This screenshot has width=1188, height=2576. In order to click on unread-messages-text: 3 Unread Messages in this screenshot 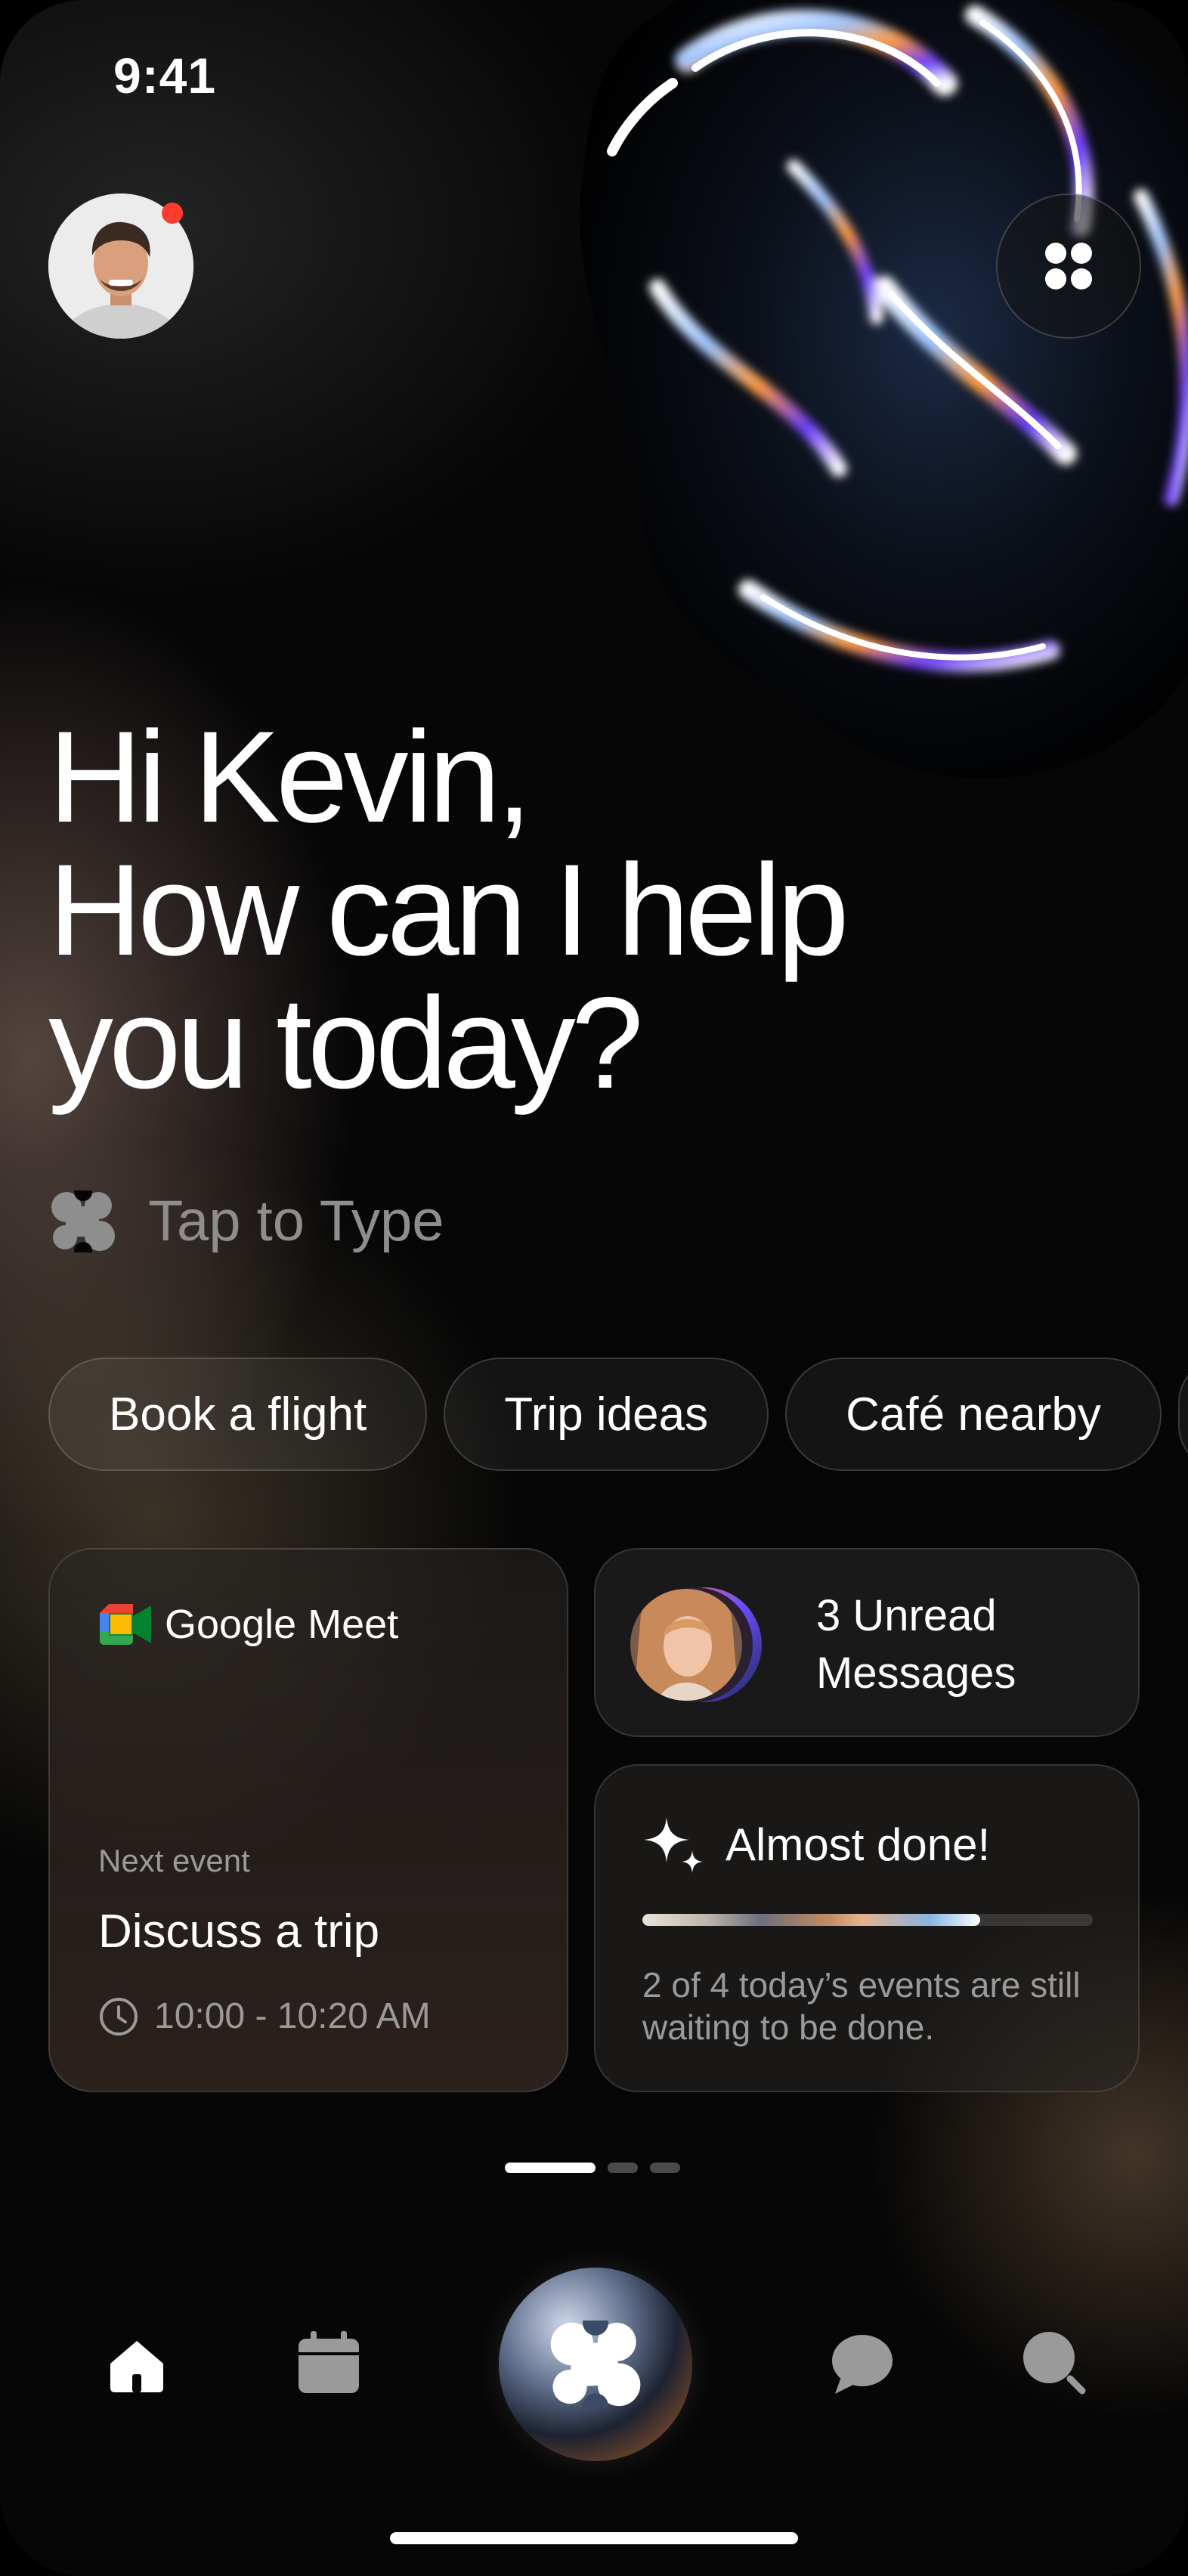, I will do `click(916, 1644)`.